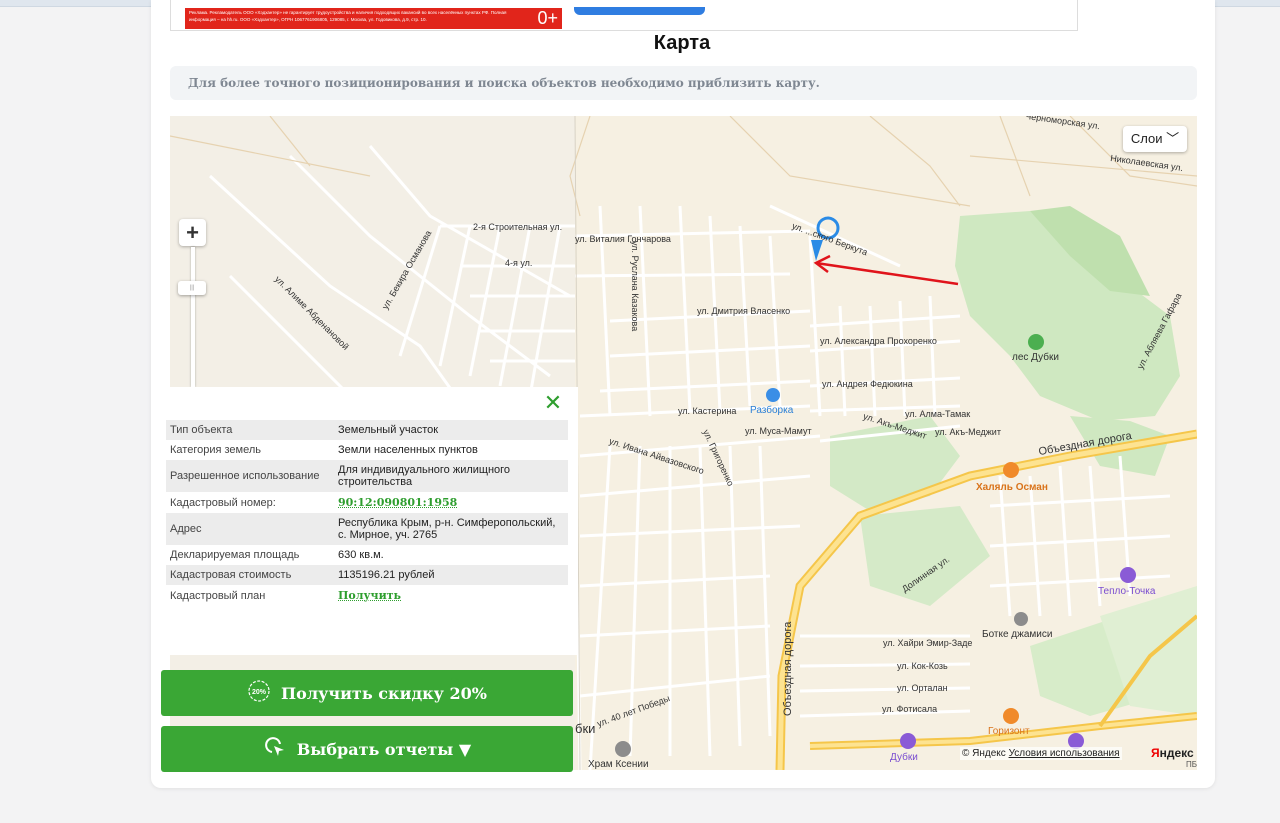  Describe the element at coordinates (250, 529) in the screenshot. I see `row-key: Адрес` at that location.